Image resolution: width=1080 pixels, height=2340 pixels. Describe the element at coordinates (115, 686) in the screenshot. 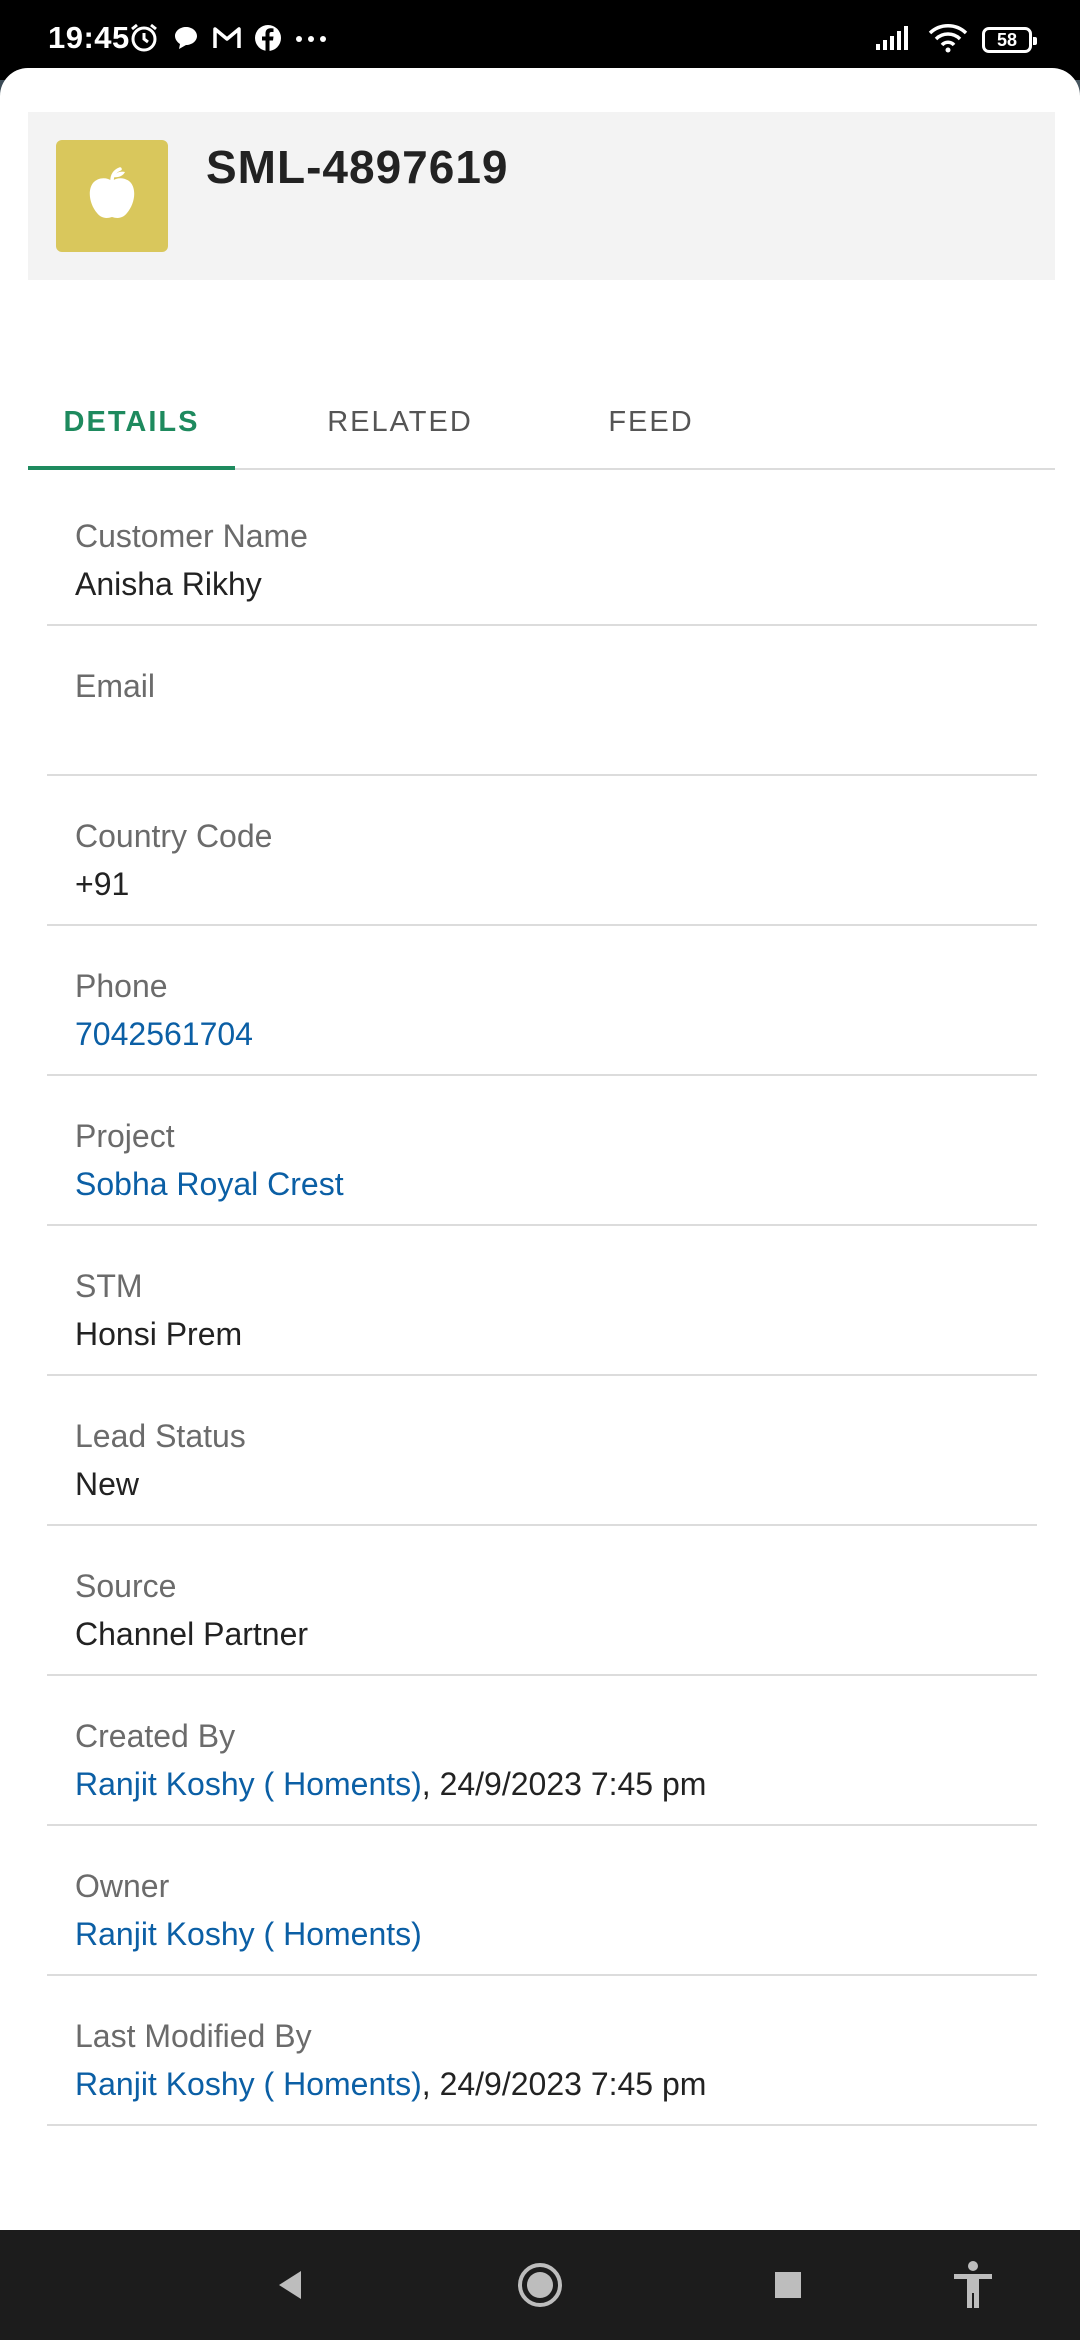

I see `field-label: Email` at that location.